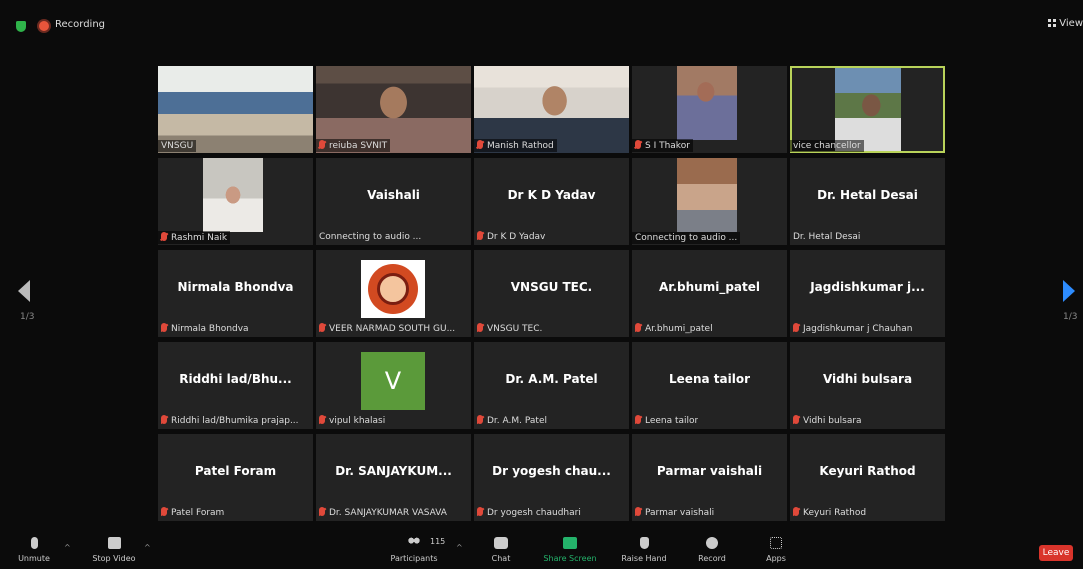 This screenshot has height=569, width=1083. Describe the element at coordinates (674, 512) in the screenshot. I see `participant-label: Parmar vaishali` at that location.